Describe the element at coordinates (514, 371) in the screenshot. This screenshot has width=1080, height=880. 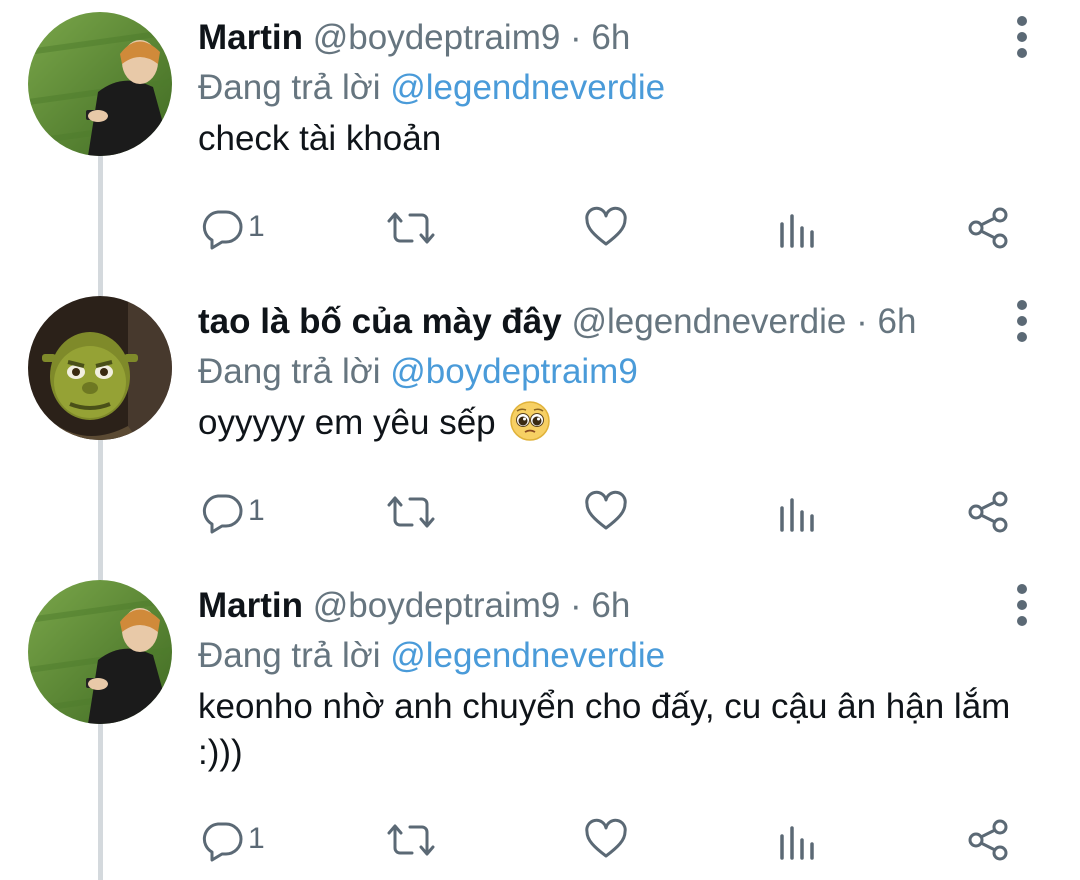
I see `mention-link: @boydeptraim9` at that location.